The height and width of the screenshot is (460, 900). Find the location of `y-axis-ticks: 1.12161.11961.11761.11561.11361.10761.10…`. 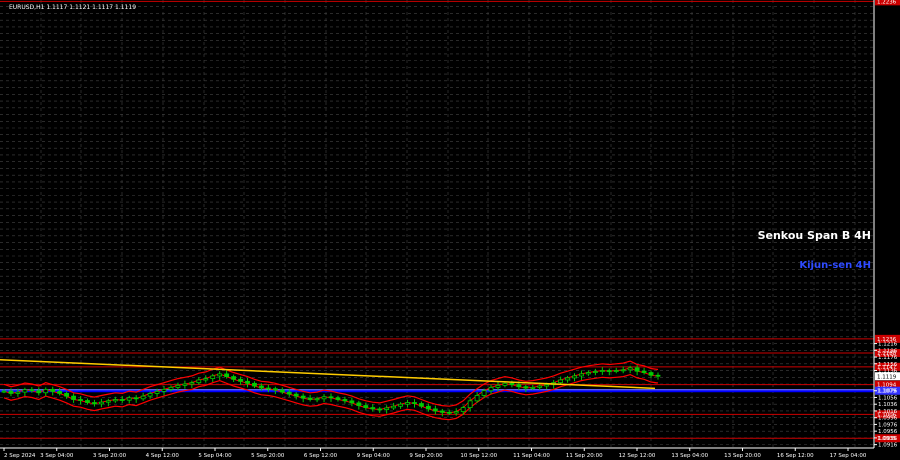

y-axis-ticks: 1.12161.11961.11761.11561.11361.10761.10… is located at coordinates (886, 395).